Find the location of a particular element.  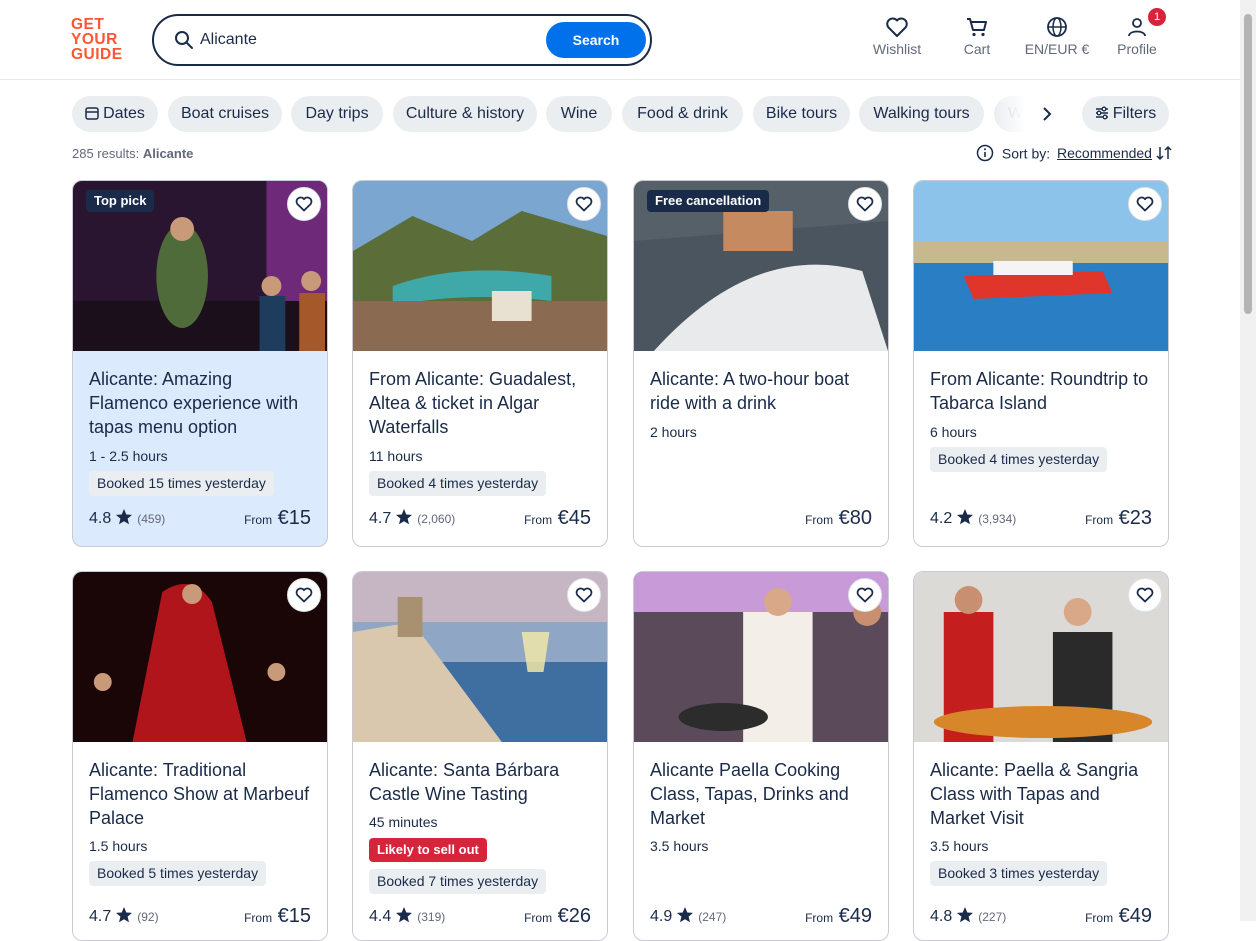

rating-value: 4.2 is located at coordinates (941, 518).